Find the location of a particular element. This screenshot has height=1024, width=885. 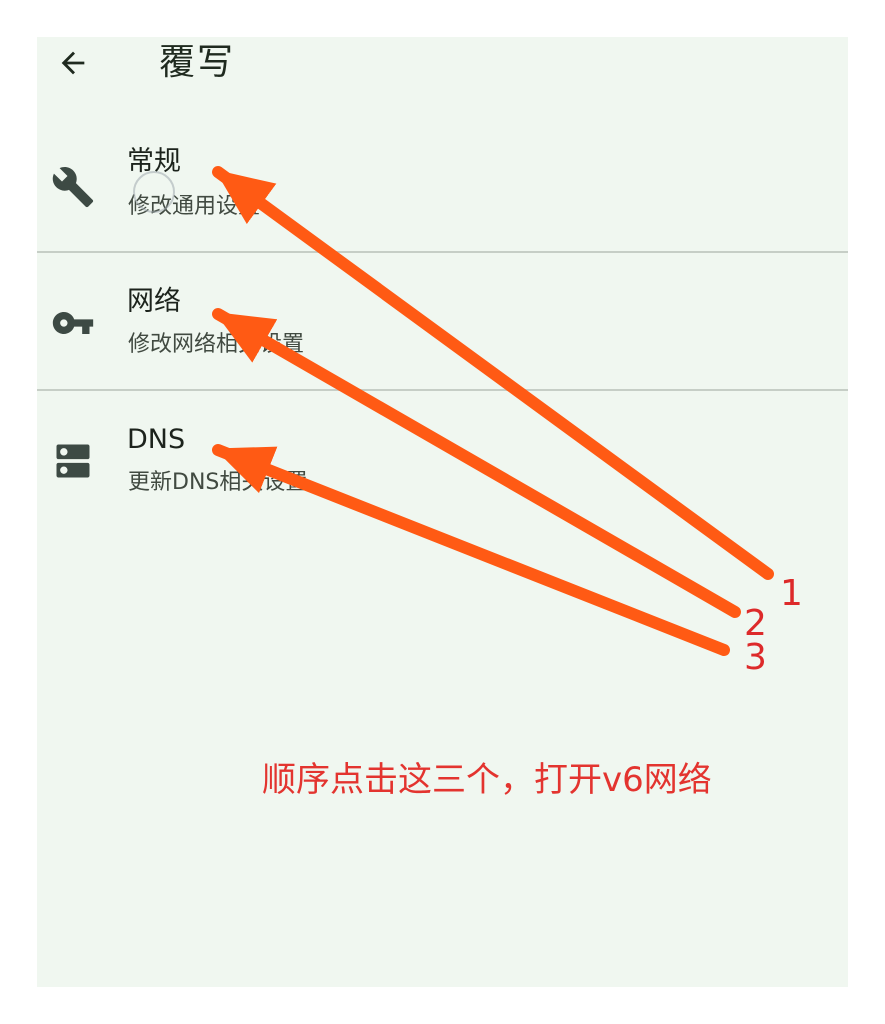

page-title: 覆写 is located at coordinates (197, 62).